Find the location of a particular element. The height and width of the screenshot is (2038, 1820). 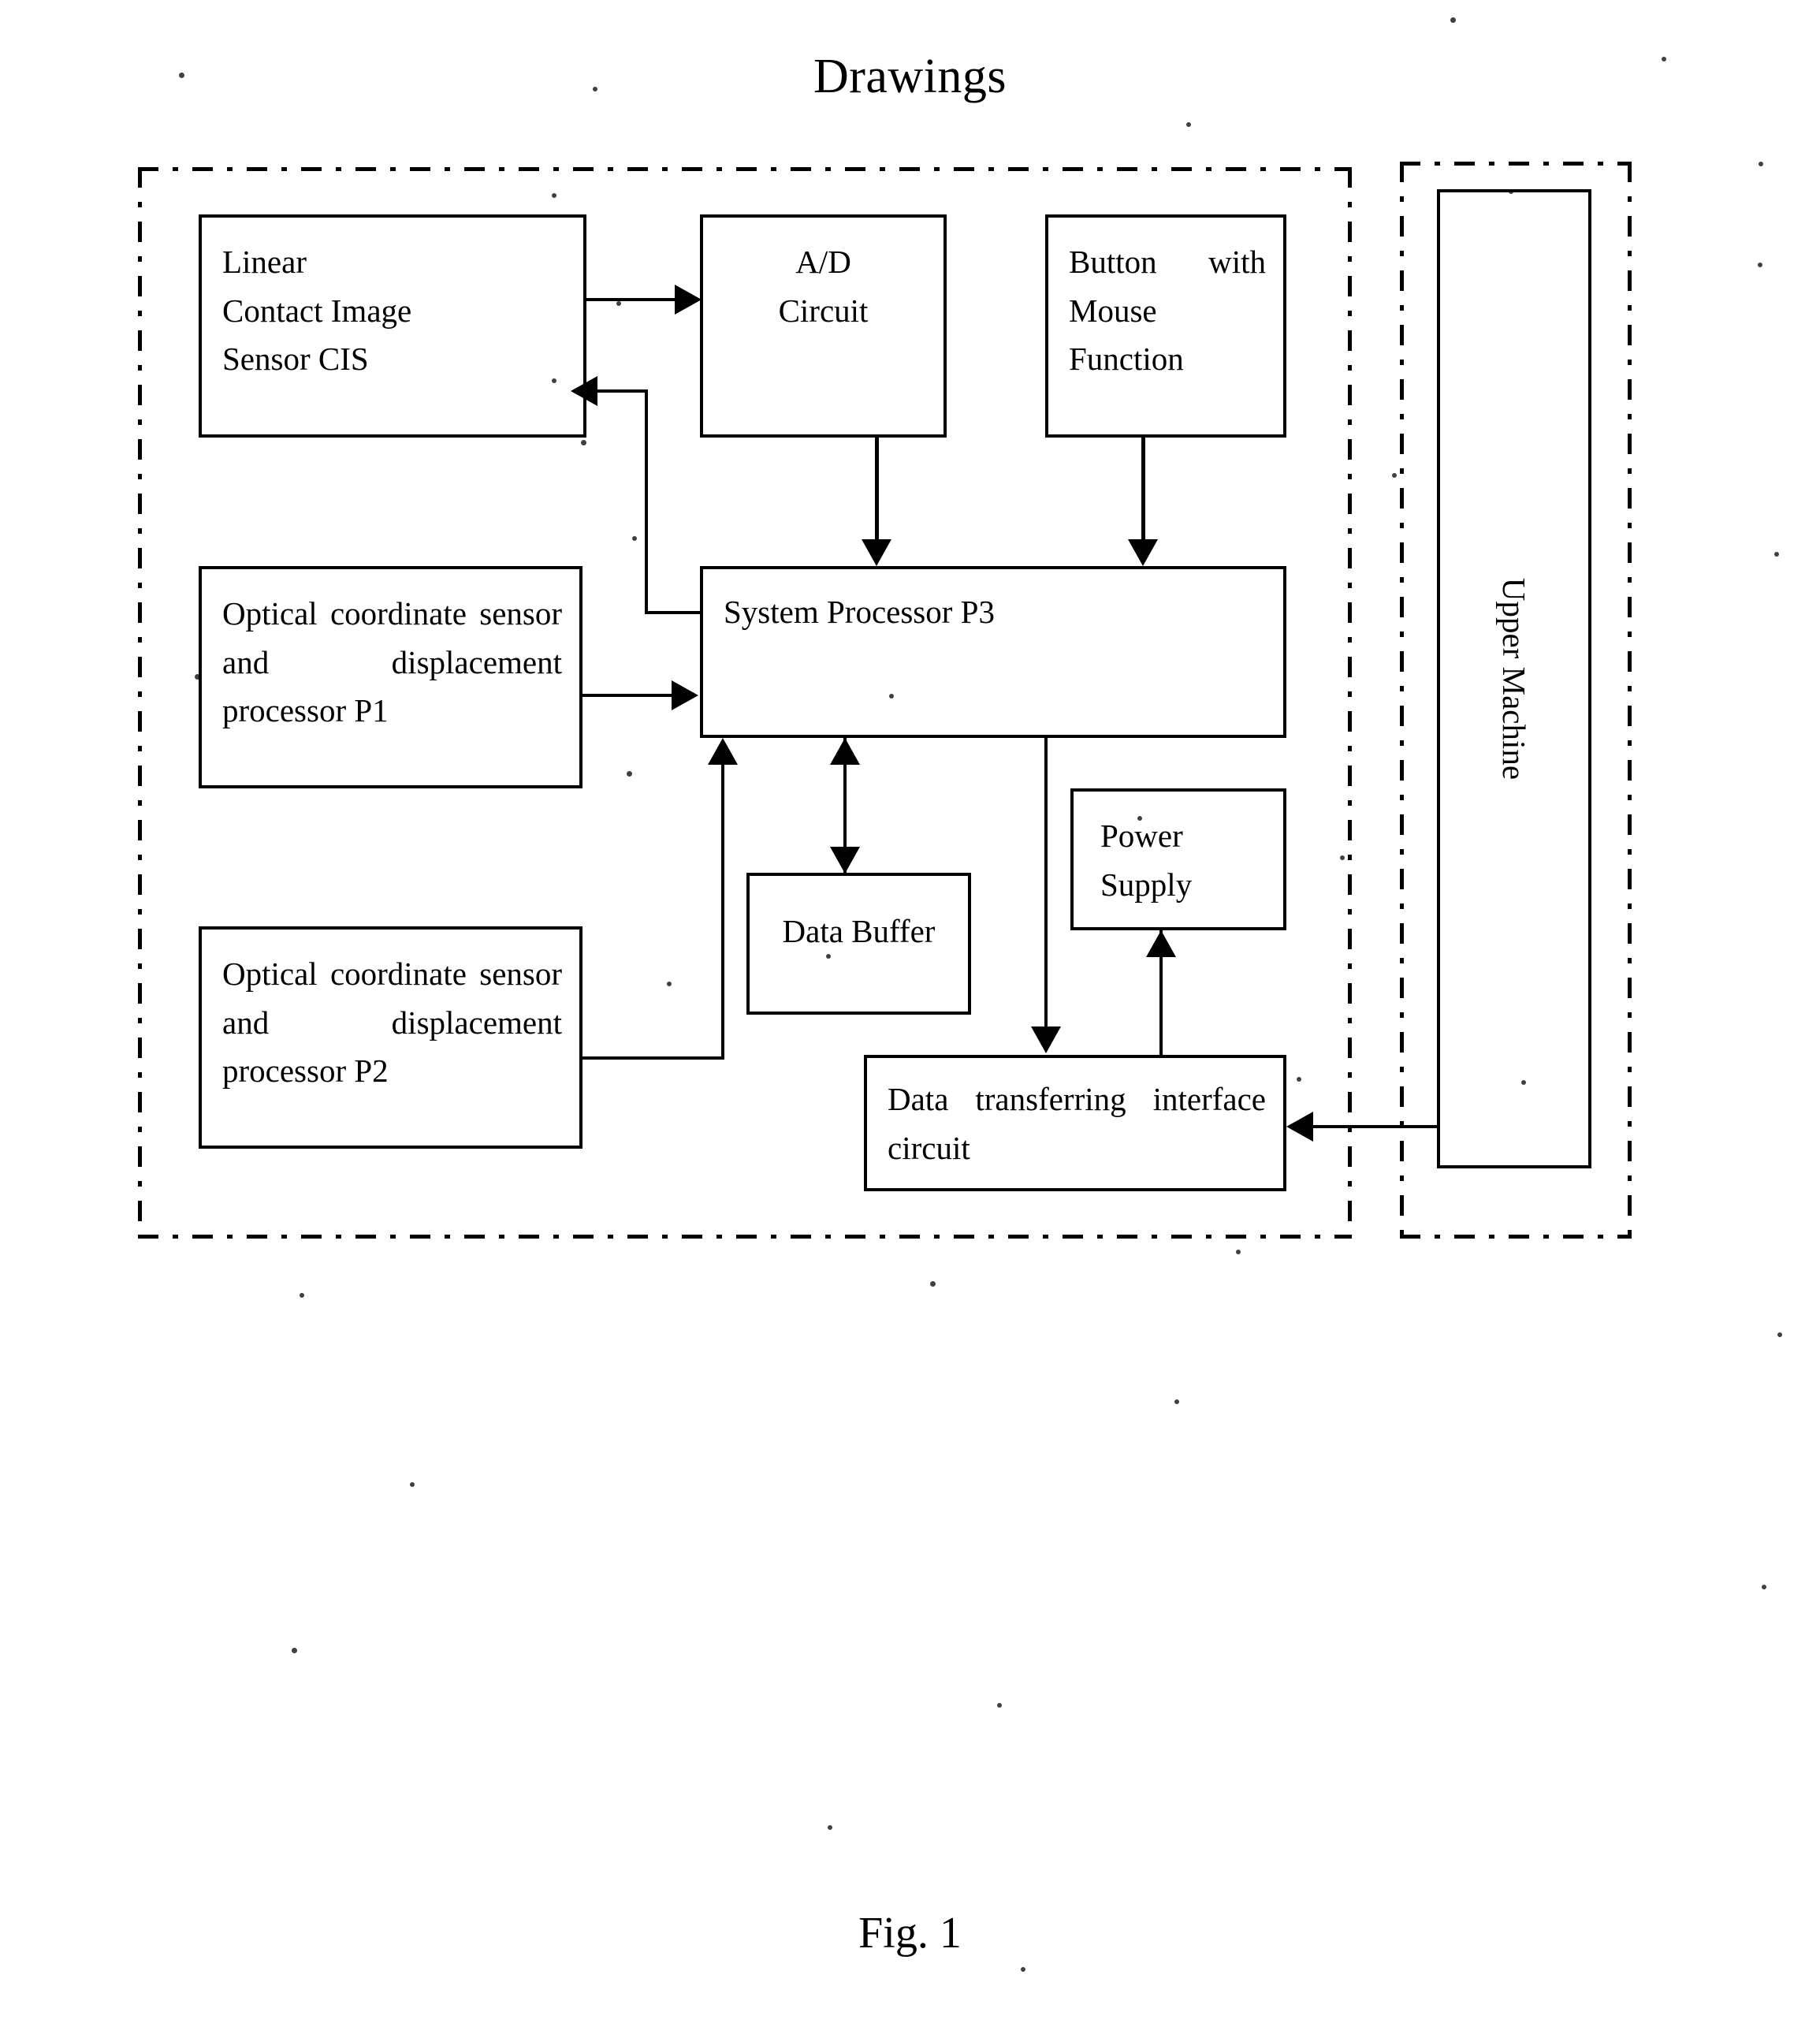

connector-ad-to-sysproc-line is located at coordinates (877, 489).